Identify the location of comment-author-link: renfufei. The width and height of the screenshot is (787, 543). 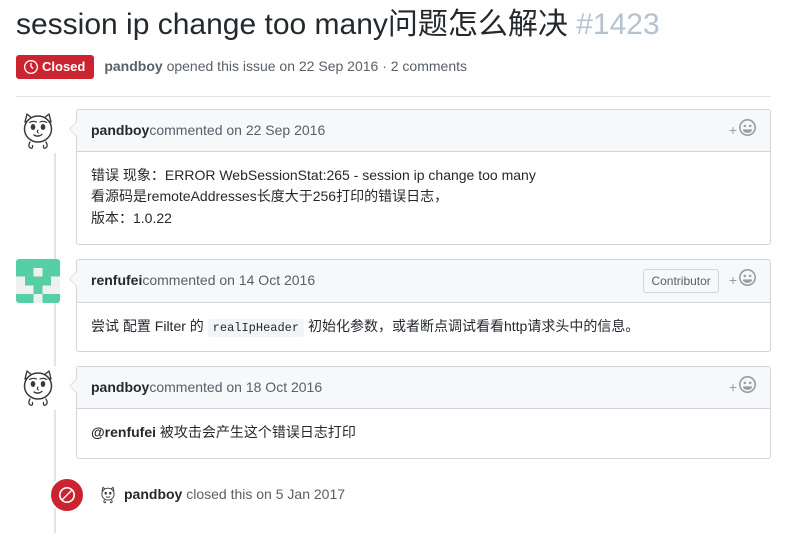
(116, 280).